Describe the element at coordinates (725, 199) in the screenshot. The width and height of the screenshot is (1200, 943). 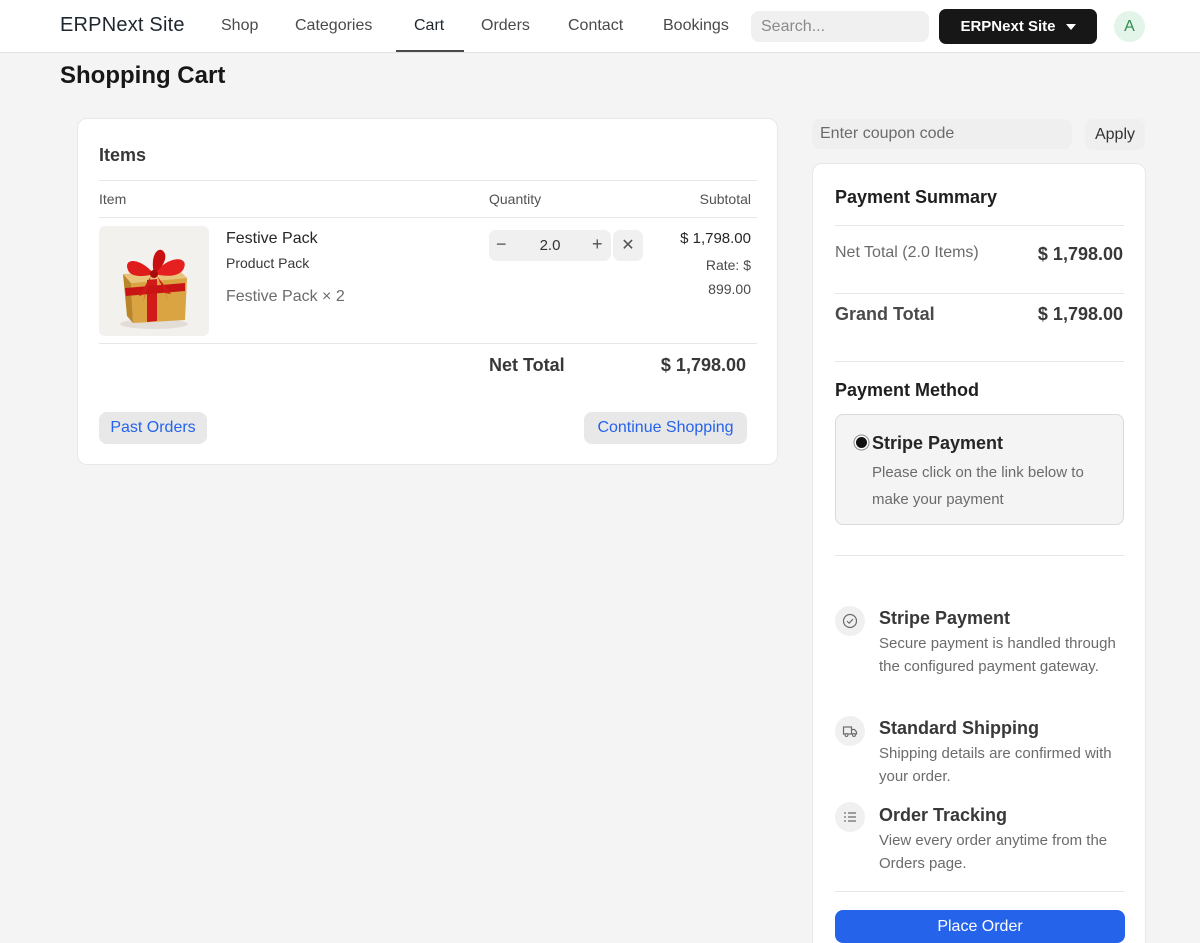
I see `column-header-subtotal: Subtotal` at that location.